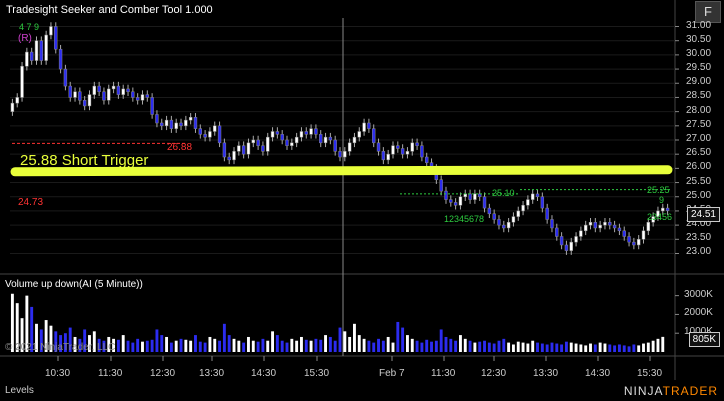 Image resolution: width=724 pixels, height=401 pixels. I want to click on volume-tick-label: 2000K, so click(698, 313).